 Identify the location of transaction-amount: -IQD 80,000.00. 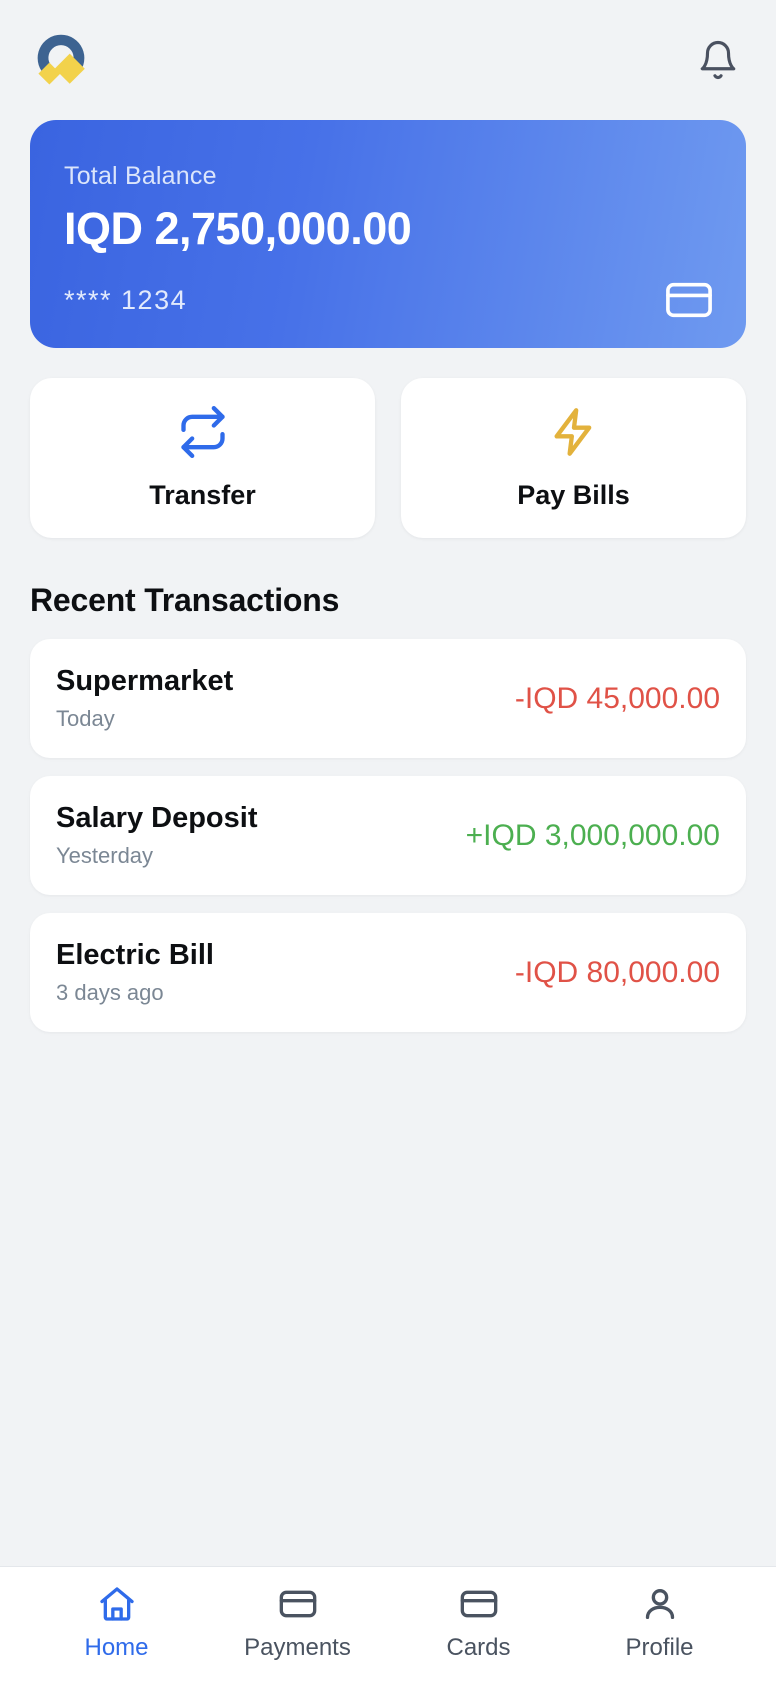
(617, 972).